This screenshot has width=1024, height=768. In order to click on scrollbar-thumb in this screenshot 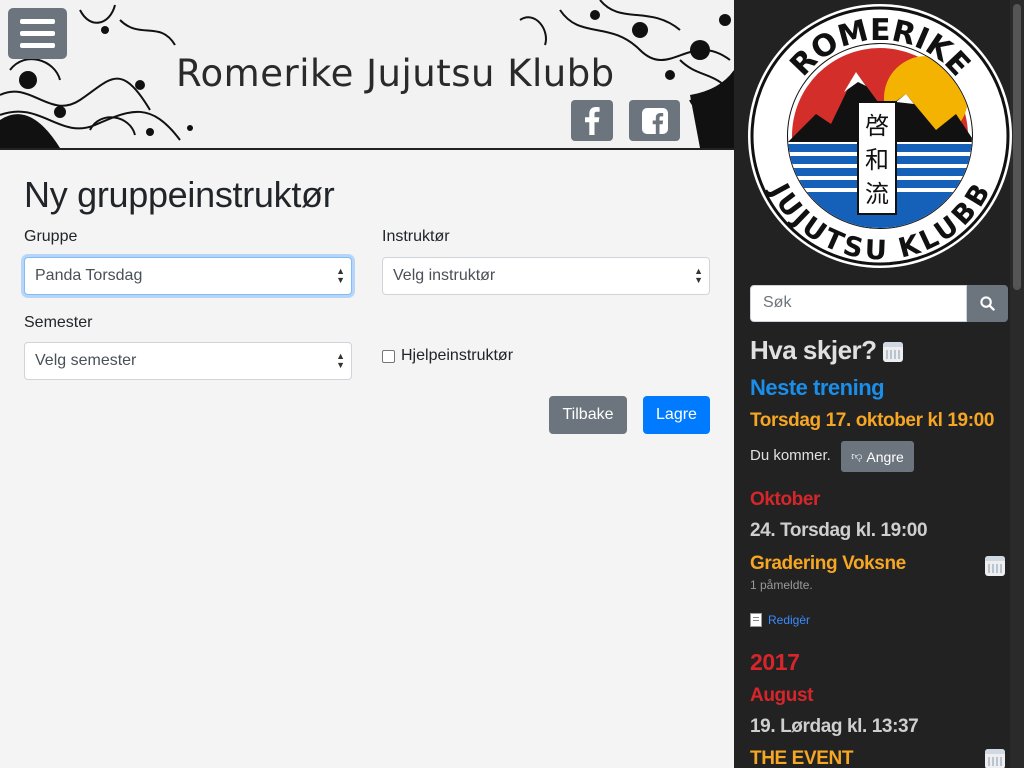, I will do `click(1017, 147)`.